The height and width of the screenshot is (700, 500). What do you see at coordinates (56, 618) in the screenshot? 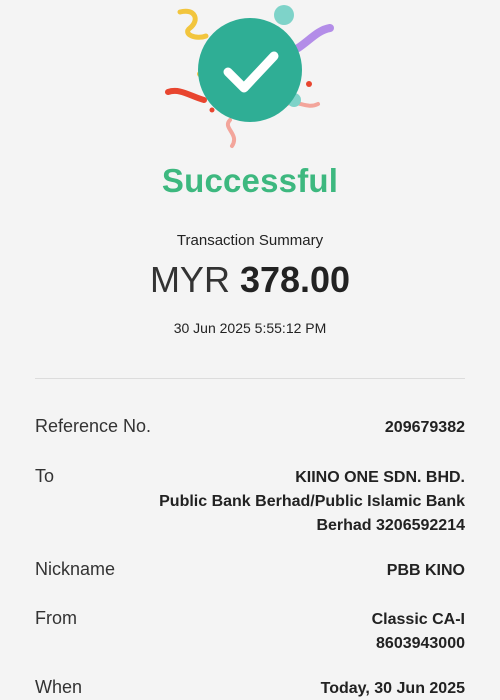
I see `from-label: From` at bounding box center [56, 618].